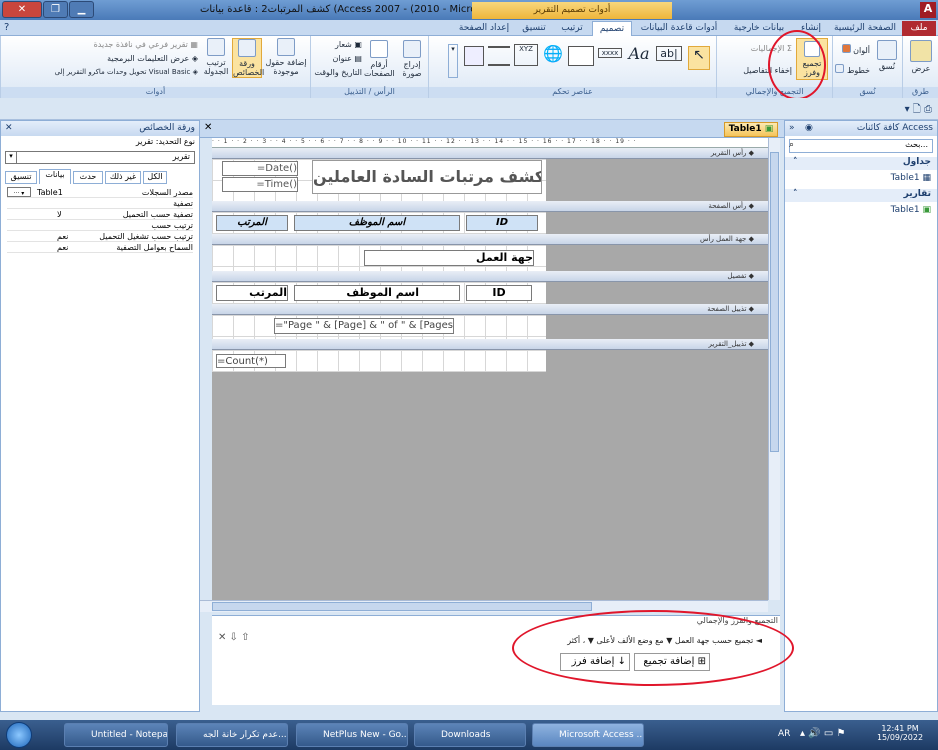 This screenshot has height=750, width=938. What do you see at coordinates (490, 206) in the screenshot?
I see `band-page-header: رأس الصفحة ◆` at bounding box center [490, 206].